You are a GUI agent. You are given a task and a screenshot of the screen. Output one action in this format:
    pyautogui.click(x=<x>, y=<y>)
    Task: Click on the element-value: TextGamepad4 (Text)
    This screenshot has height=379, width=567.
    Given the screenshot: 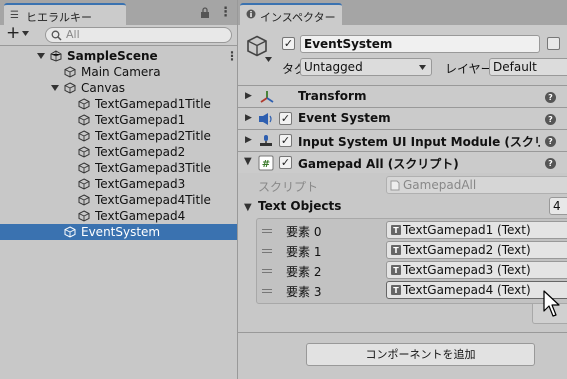 What is the action you would take?
    pyautogui.click(x=467, y=290)
    